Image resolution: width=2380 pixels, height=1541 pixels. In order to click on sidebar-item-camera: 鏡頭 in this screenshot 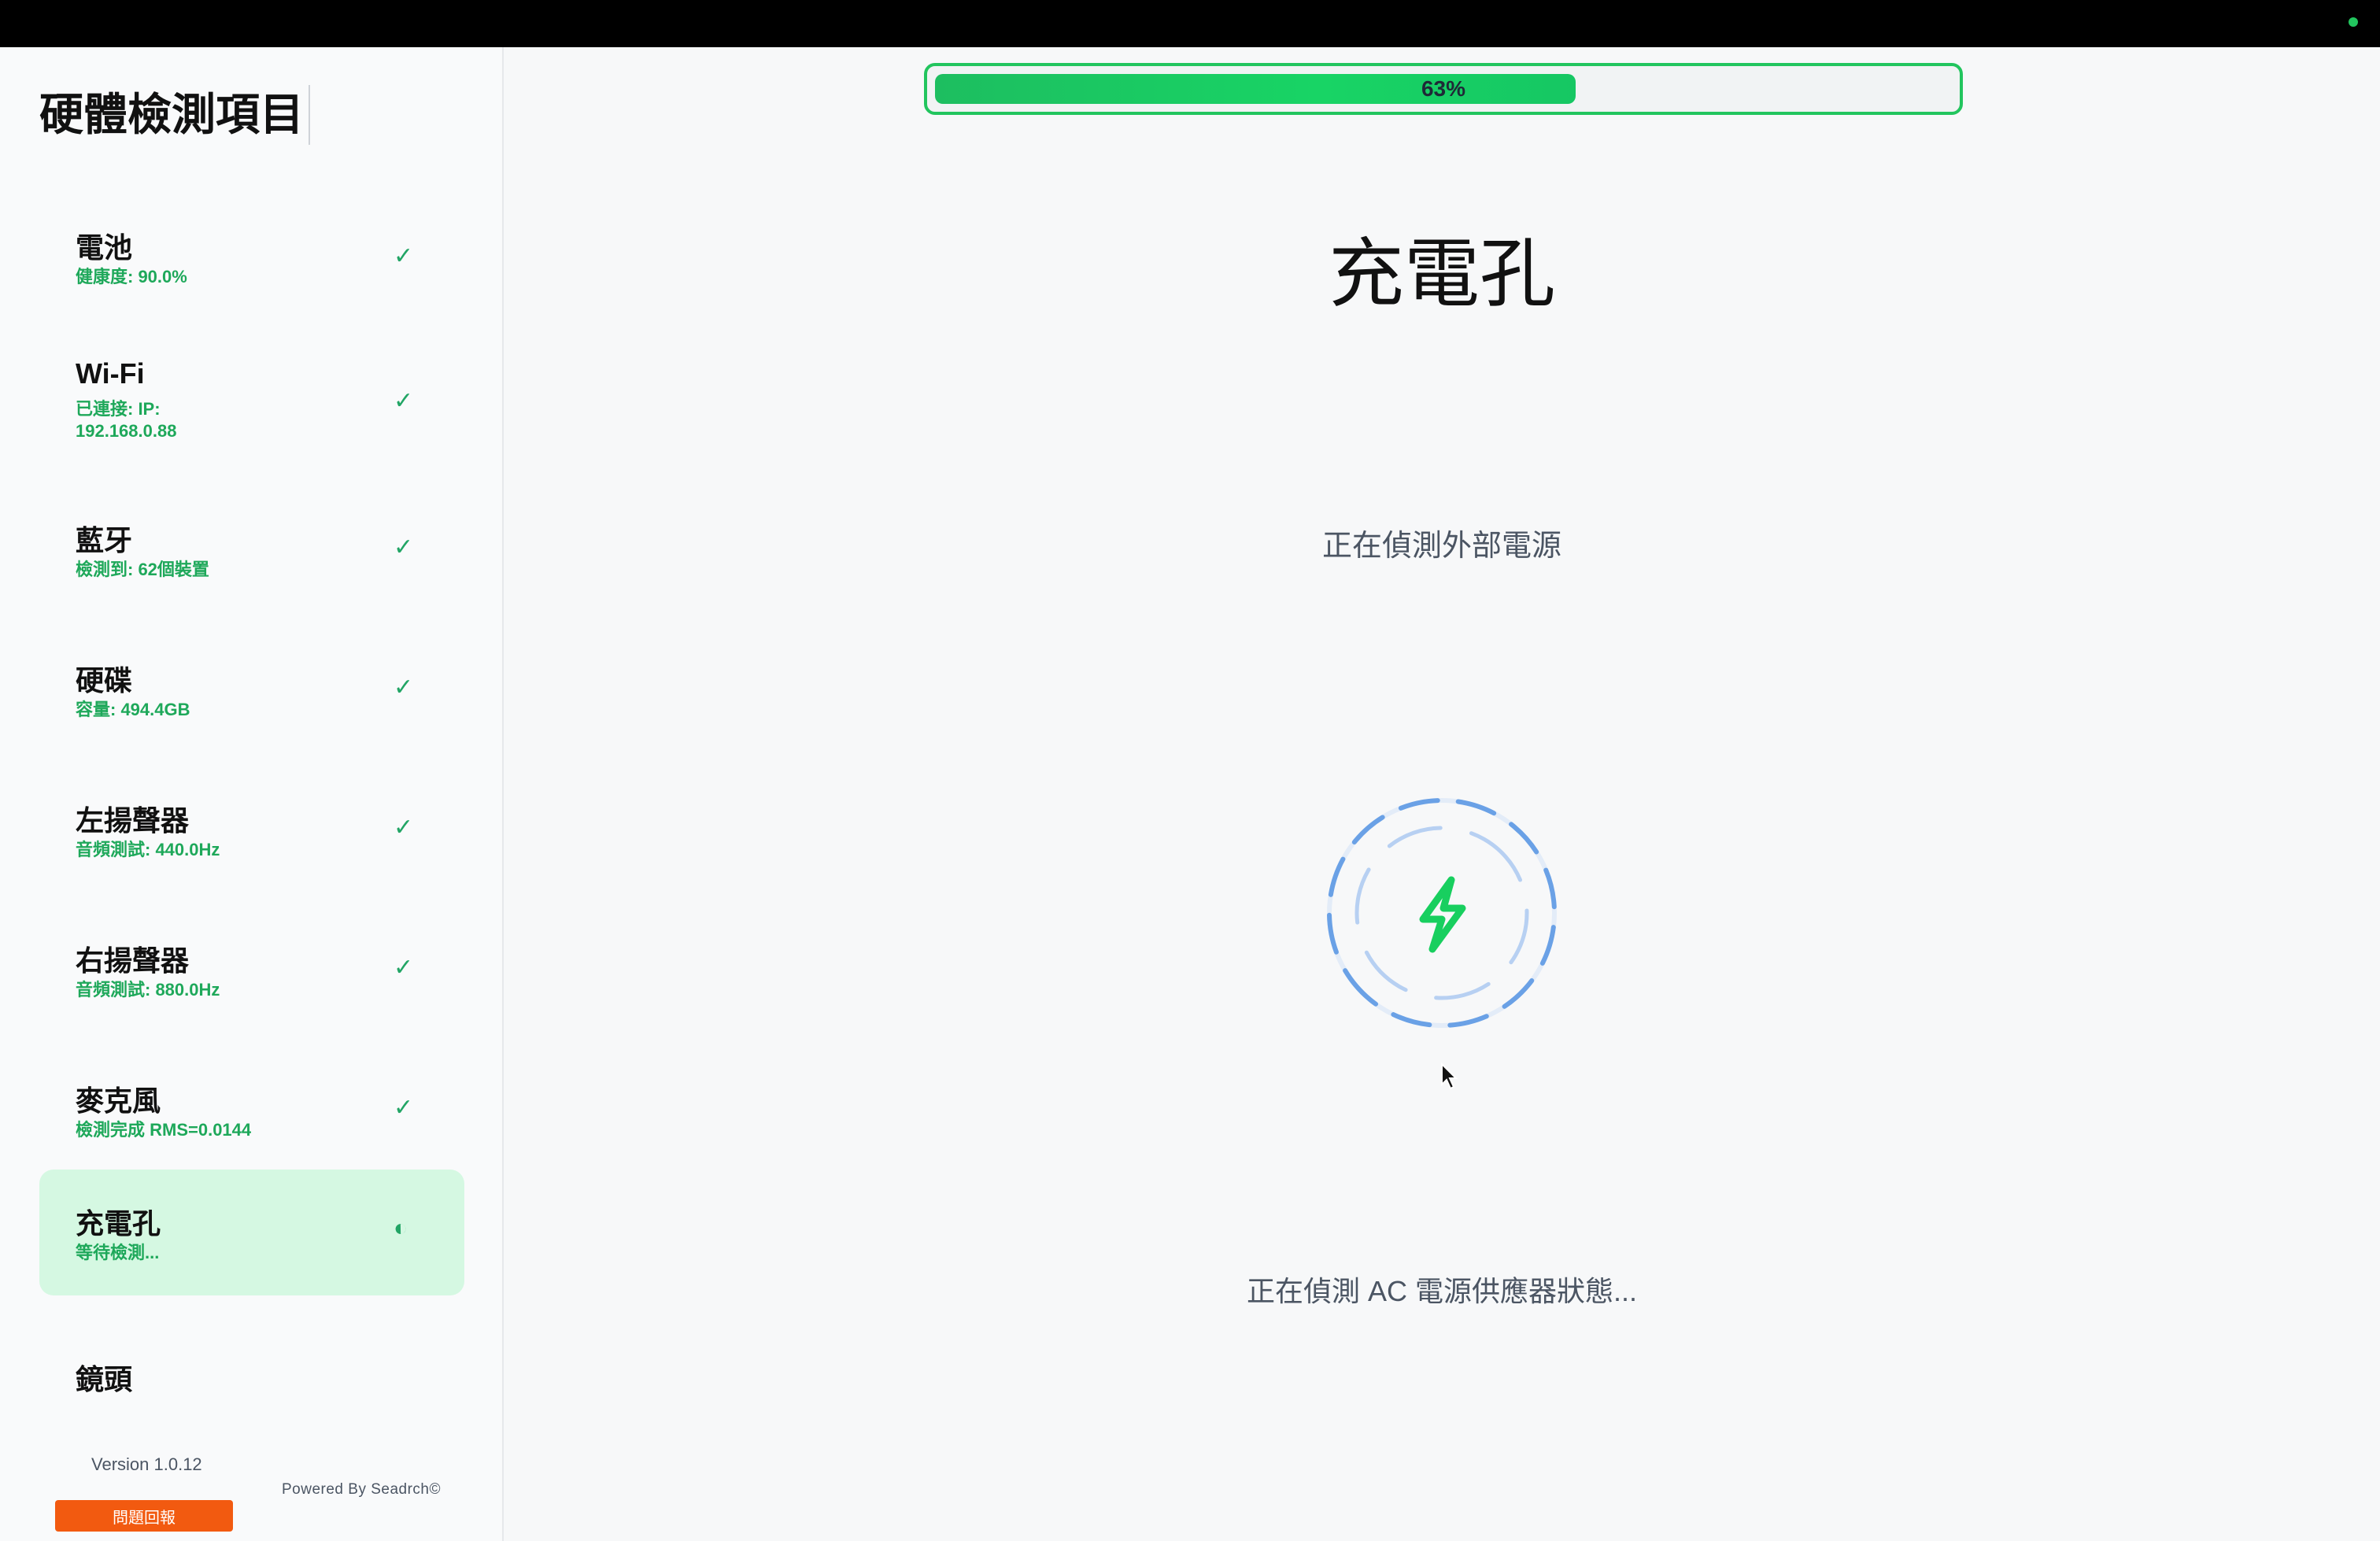, I will do `click(252, 1368)`.